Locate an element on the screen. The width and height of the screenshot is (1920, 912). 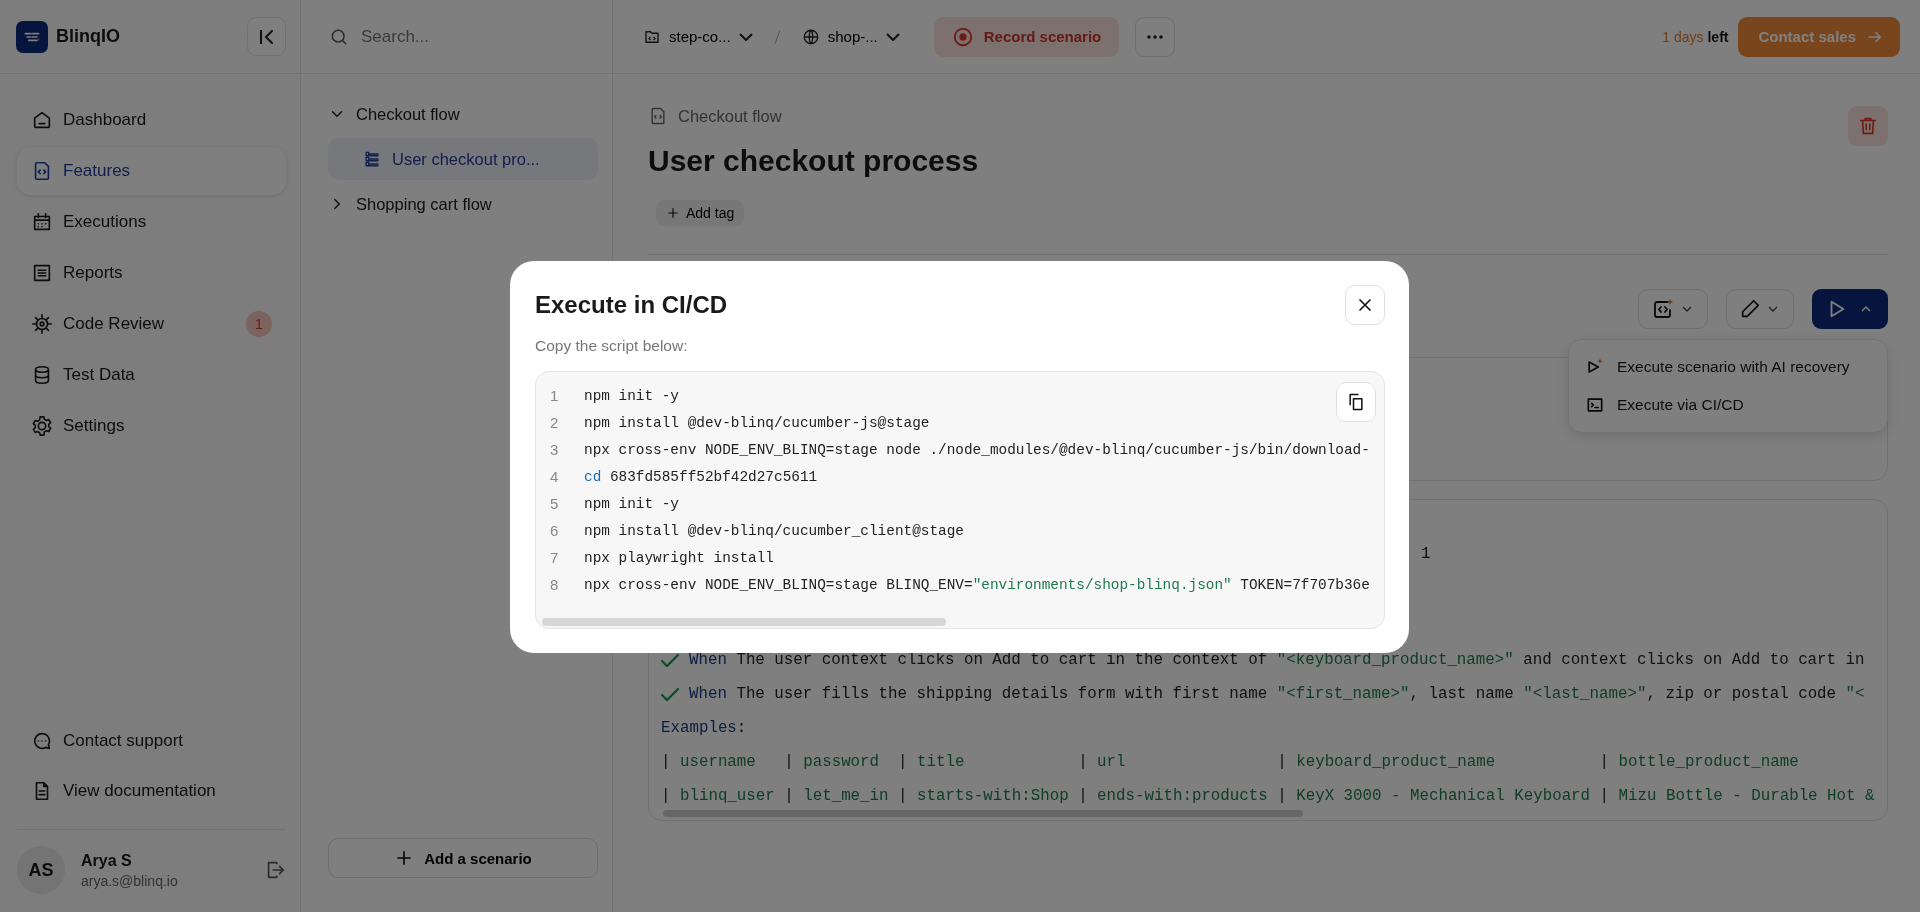
nav-item: Executions is located at coordinates (151, 222).